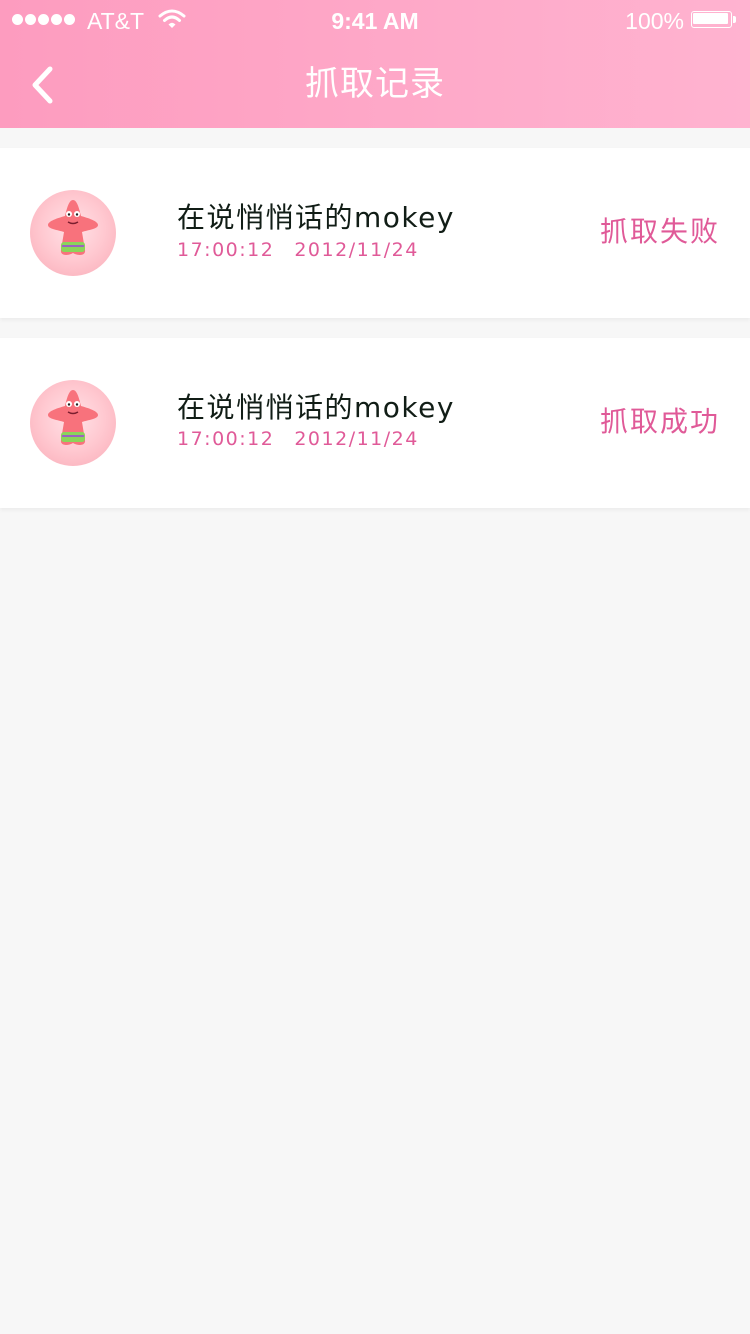 The image size is (750, 1334). I want to click on record-status: 抓取失败, so click(659, 231).